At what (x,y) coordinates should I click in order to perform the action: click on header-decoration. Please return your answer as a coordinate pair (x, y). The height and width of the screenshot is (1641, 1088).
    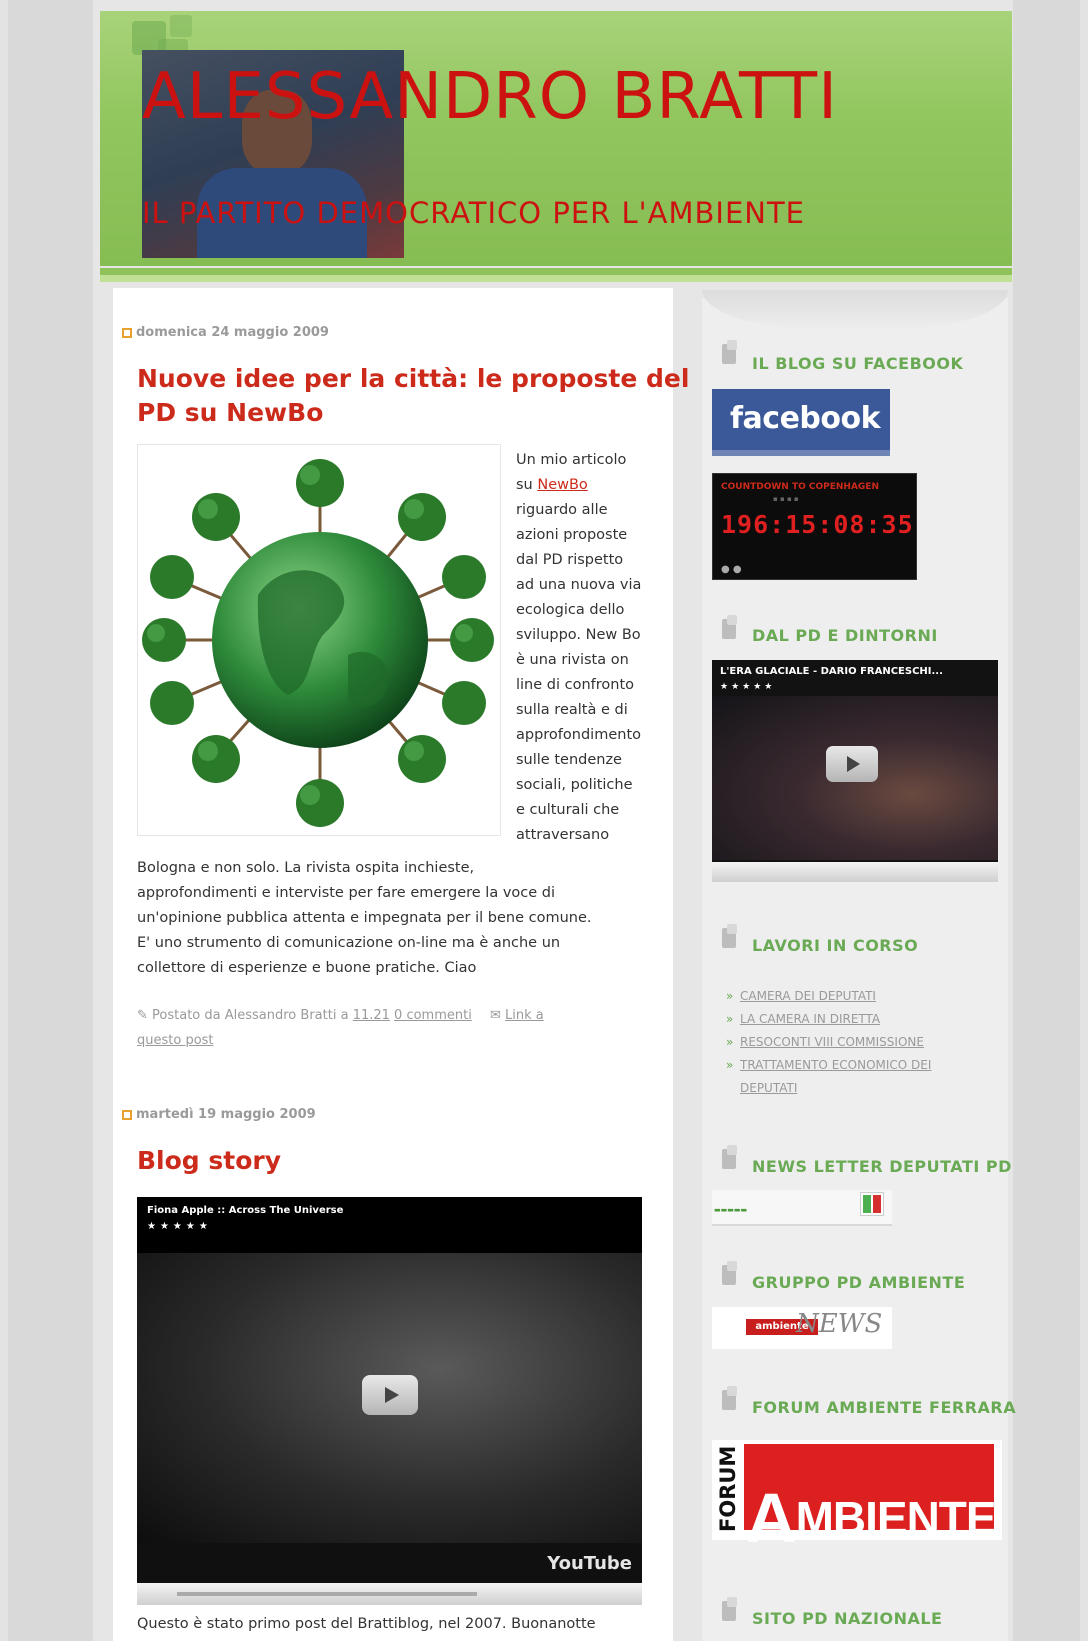
    Looking at the image, I should click on (181, 26).